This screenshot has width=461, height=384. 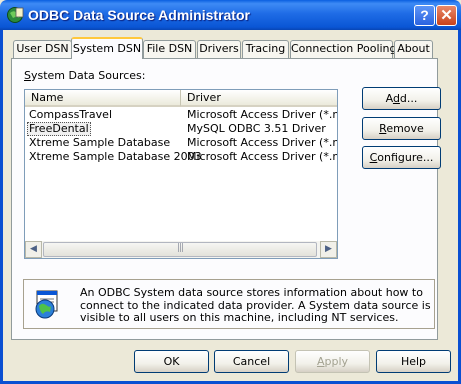 What do you see at coordinates (171, 361) in the screenshot?
I see `ok-button: OK` at bounding box center [171, 361].